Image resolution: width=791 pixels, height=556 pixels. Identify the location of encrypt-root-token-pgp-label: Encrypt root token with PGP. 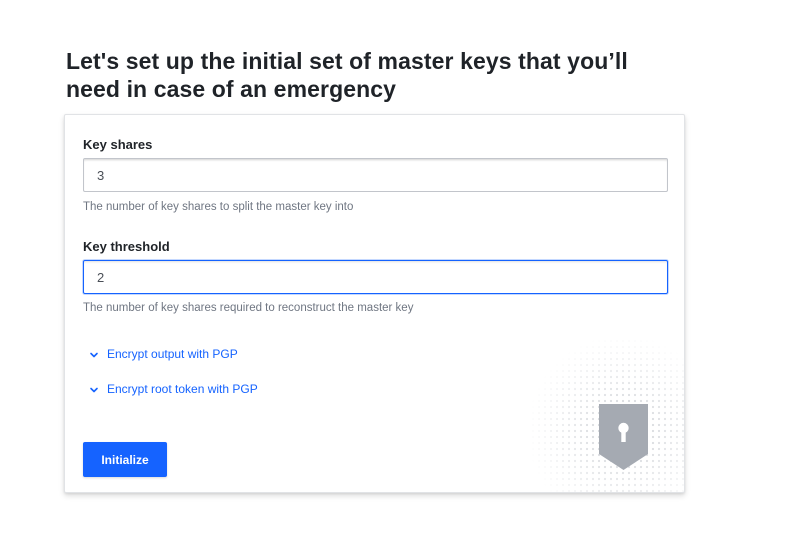
(182, 389).